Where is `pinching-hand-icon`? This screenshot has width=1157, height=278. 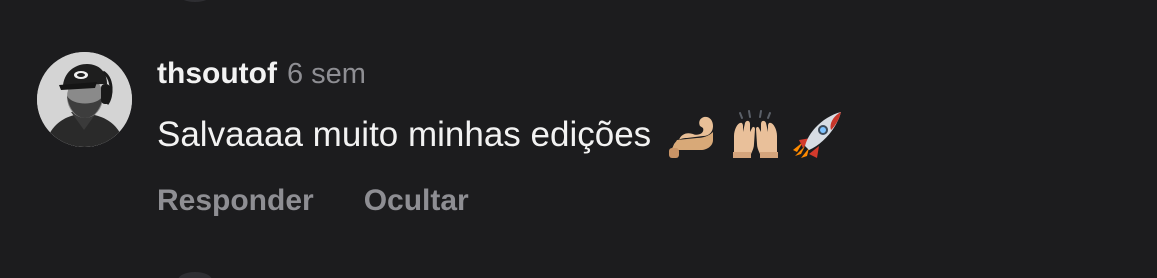 pinching-hand-icon is located at coordinates (691, 137).